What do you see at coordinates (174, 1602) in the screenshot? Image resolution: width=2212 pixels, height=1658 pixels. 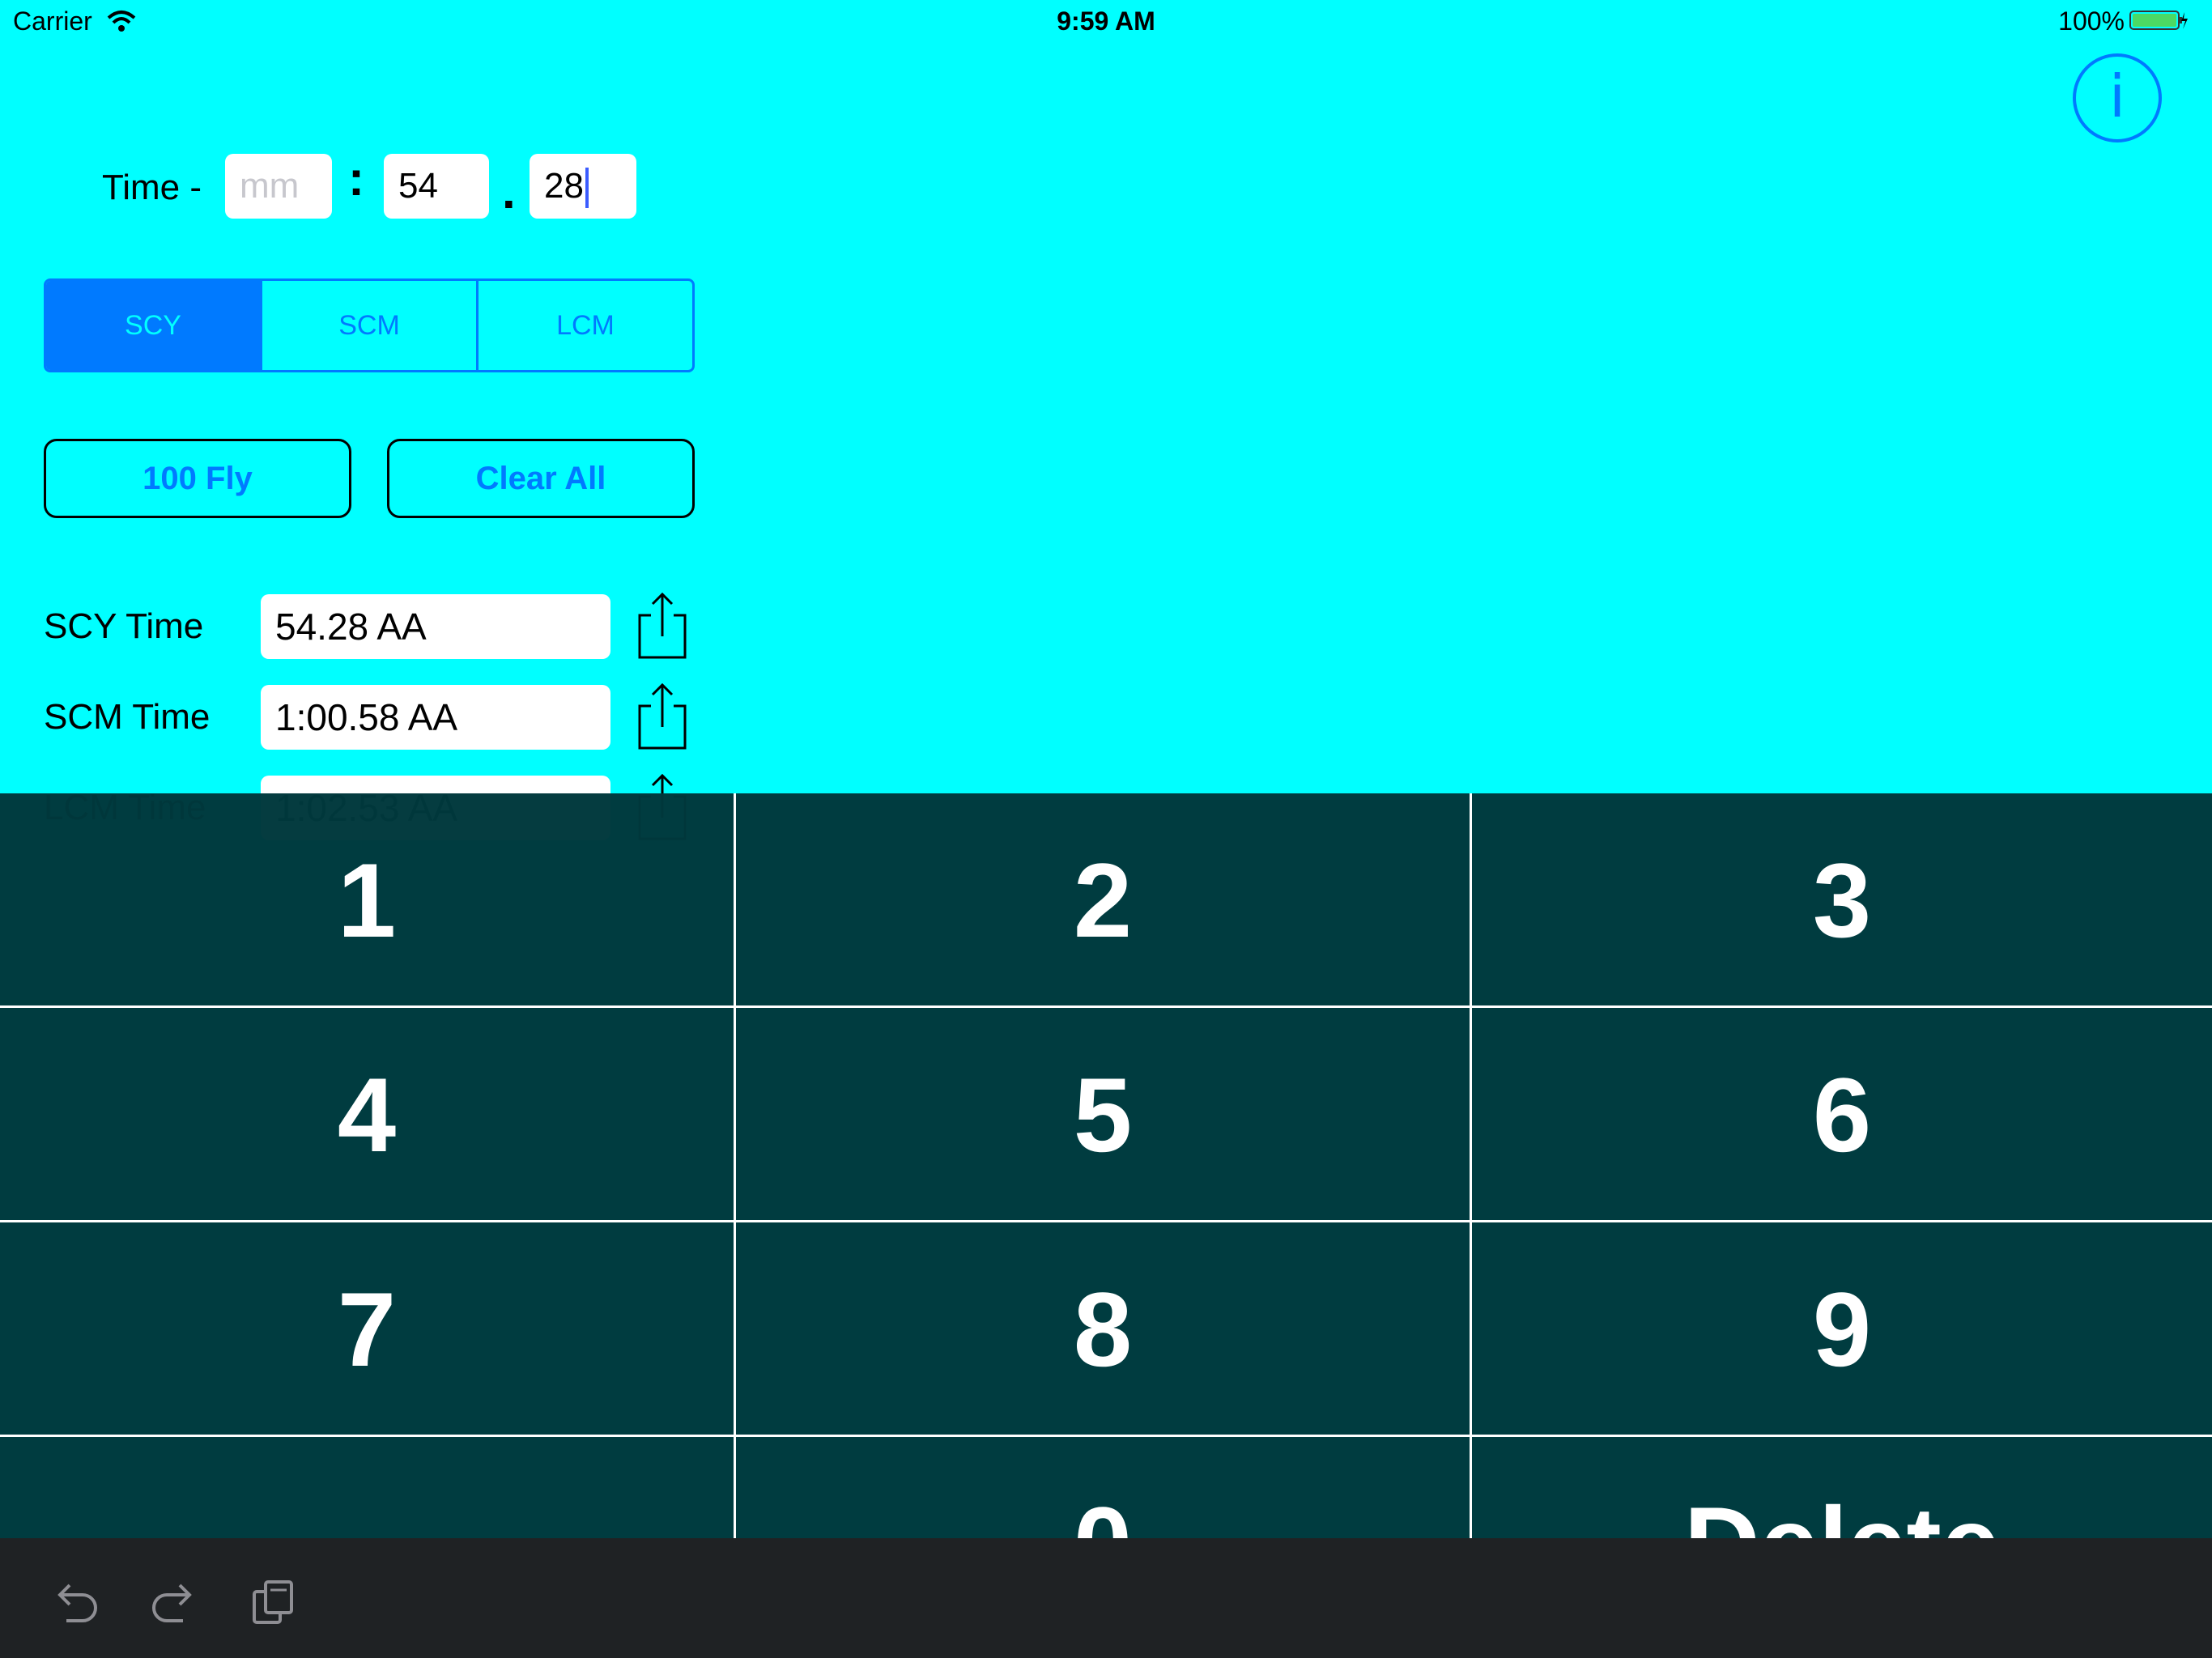 I see `redo-icon` at bounding box center [174, 1602].